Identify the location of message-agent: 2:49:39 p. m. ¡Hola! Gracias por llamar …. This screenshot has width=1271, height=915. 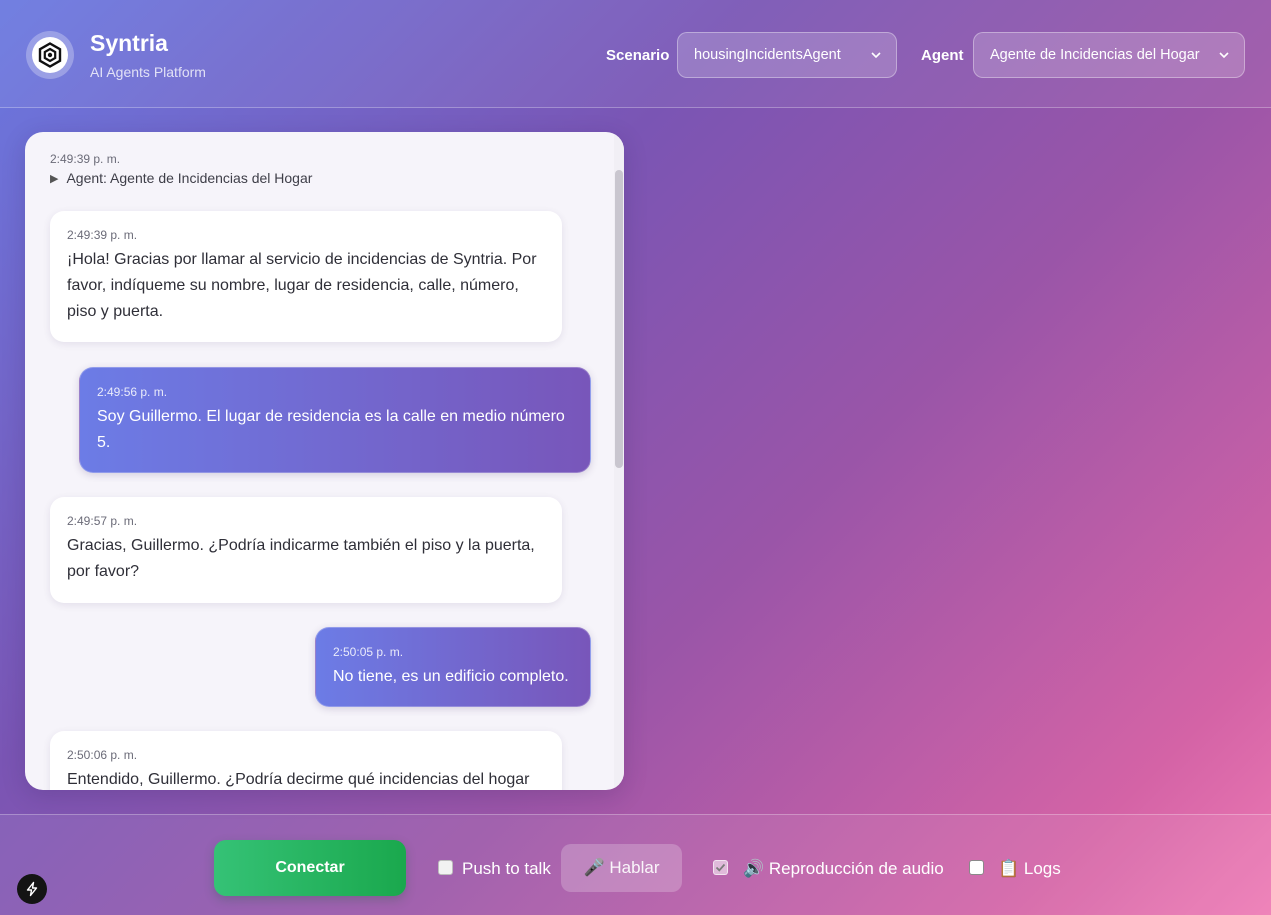
(306, 276).